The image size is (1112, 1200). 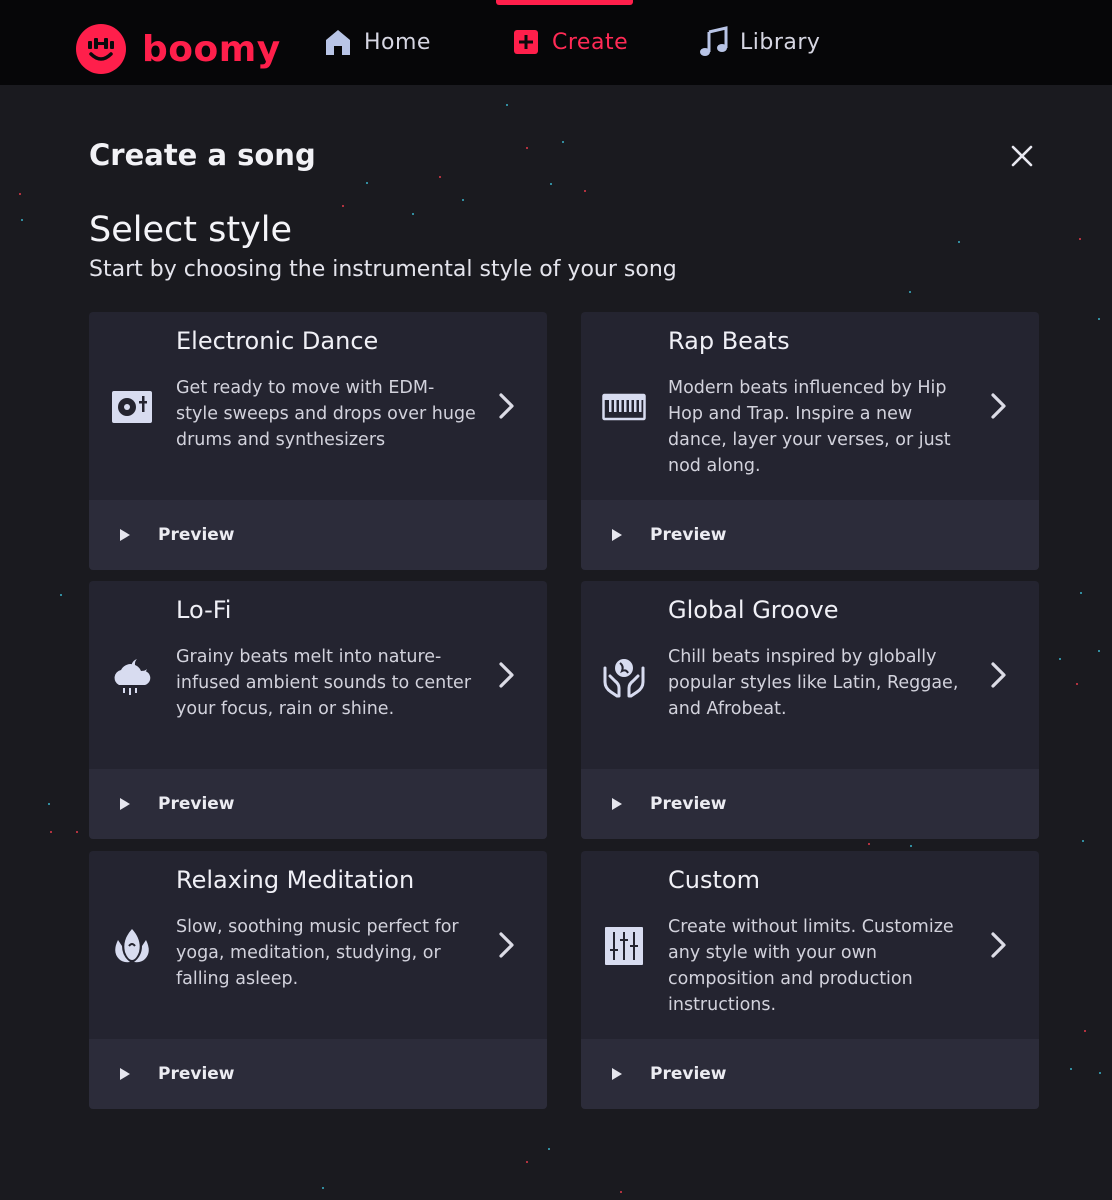 I want to click on nav-library-label: Library, so click(x=780, y=42).